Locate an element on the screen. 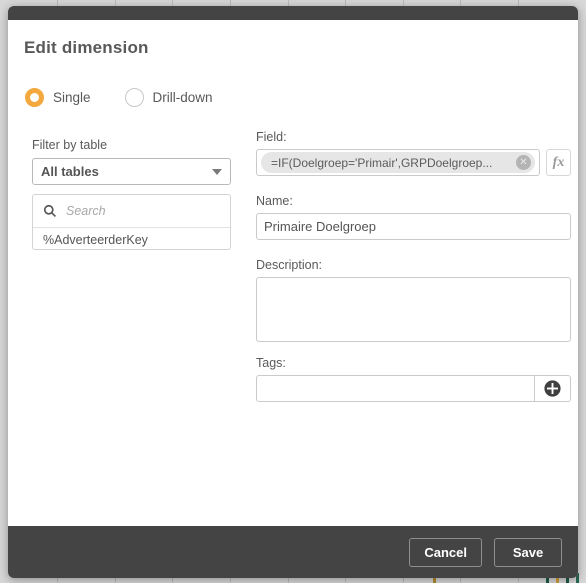 This screenshot has height=583, width=586. table-filter-value: All tables is located at coordinates (70, 171).